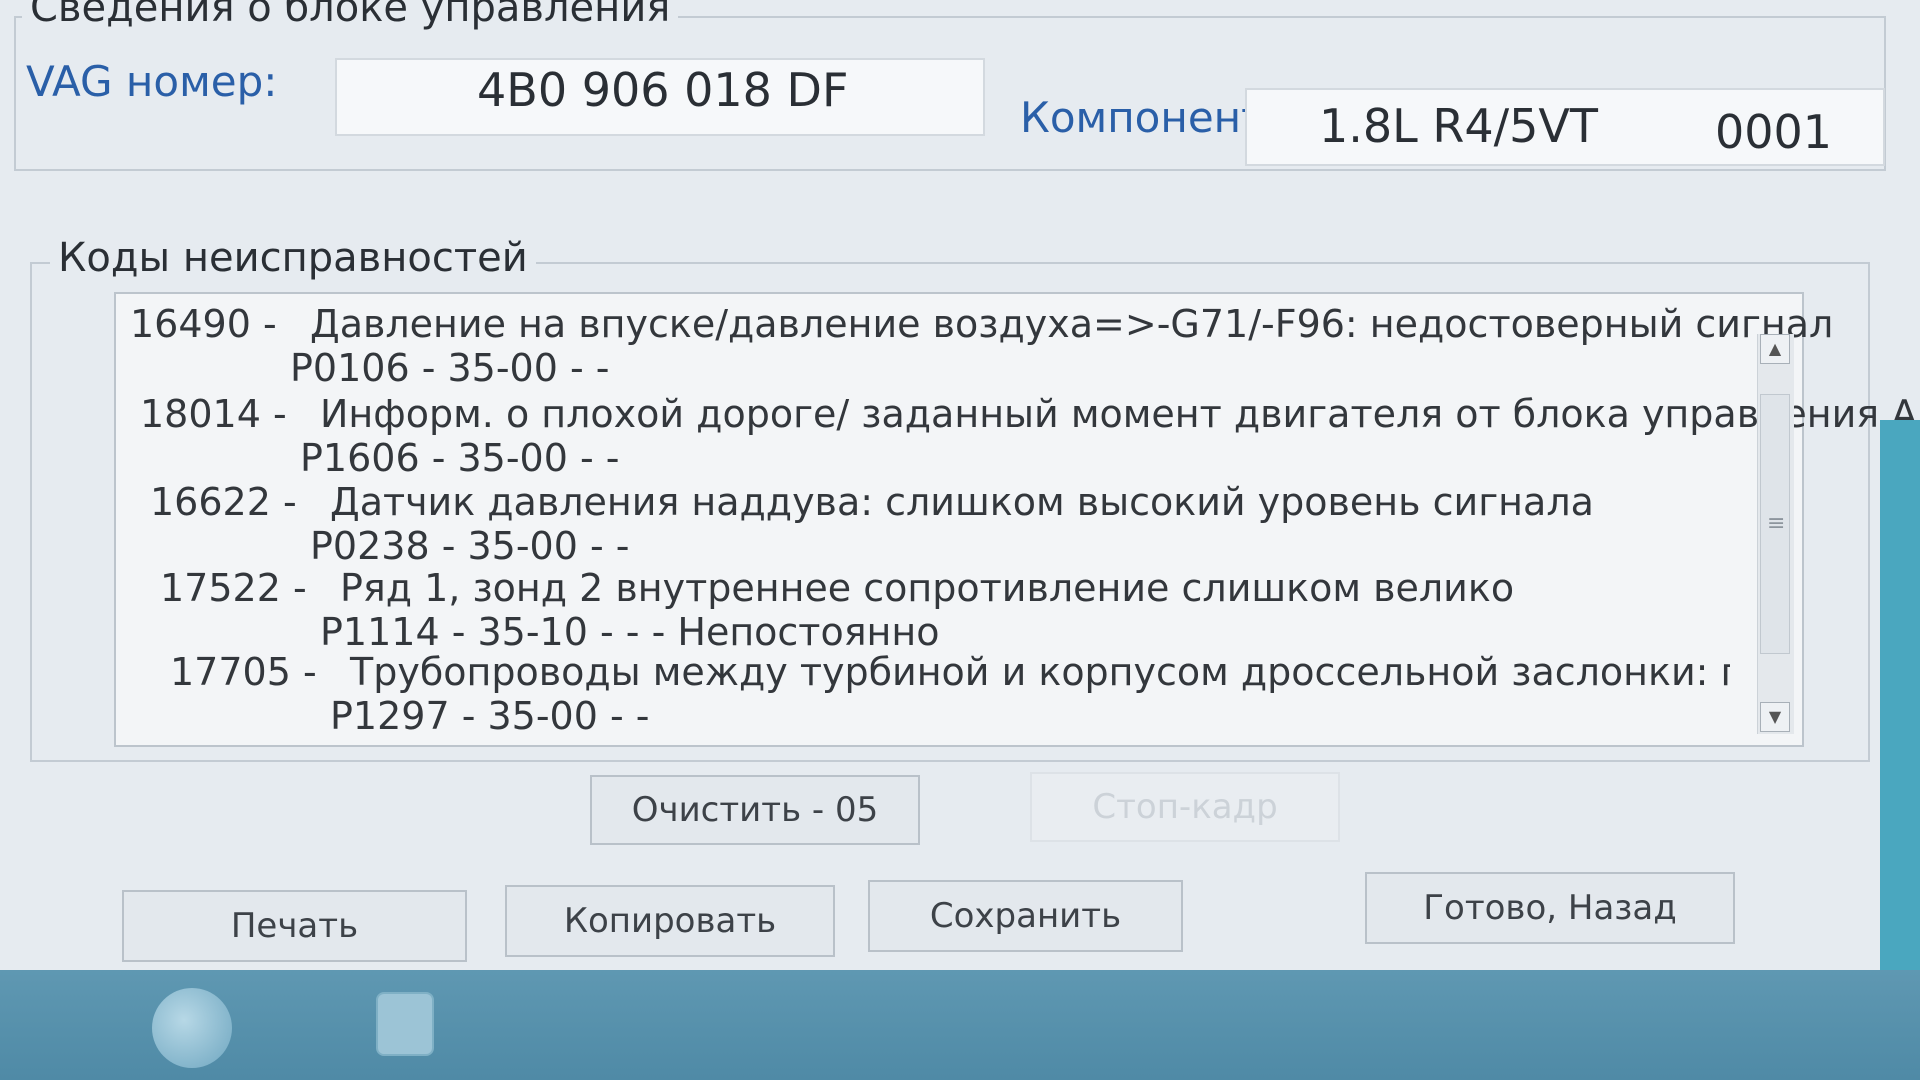 The image size is (1920, 1080). What do you see at coordinates (490, 716) in the screenshot?
I see `fault-detail: P1297 - 35-00 - -` at bounding box center [490, 716].